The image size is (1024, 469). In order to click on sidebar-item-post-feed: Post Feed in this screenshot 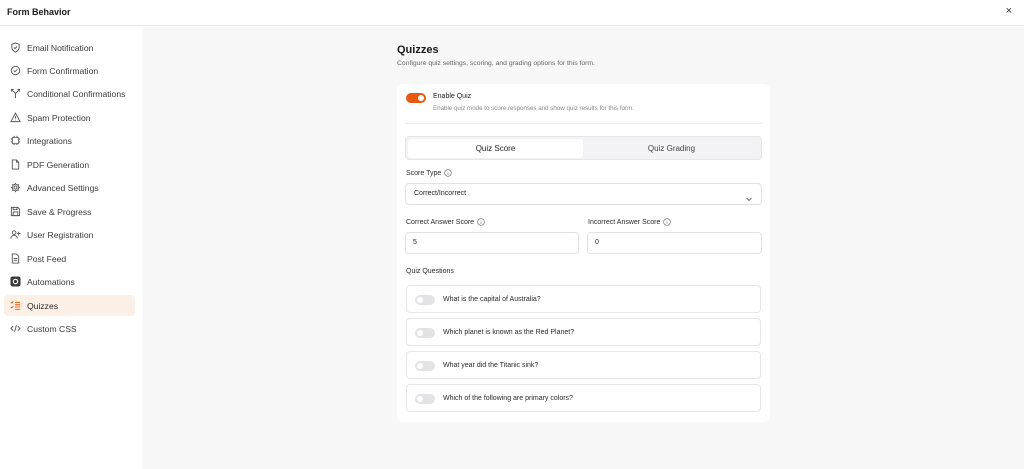, I will do `click(69, 258)`.